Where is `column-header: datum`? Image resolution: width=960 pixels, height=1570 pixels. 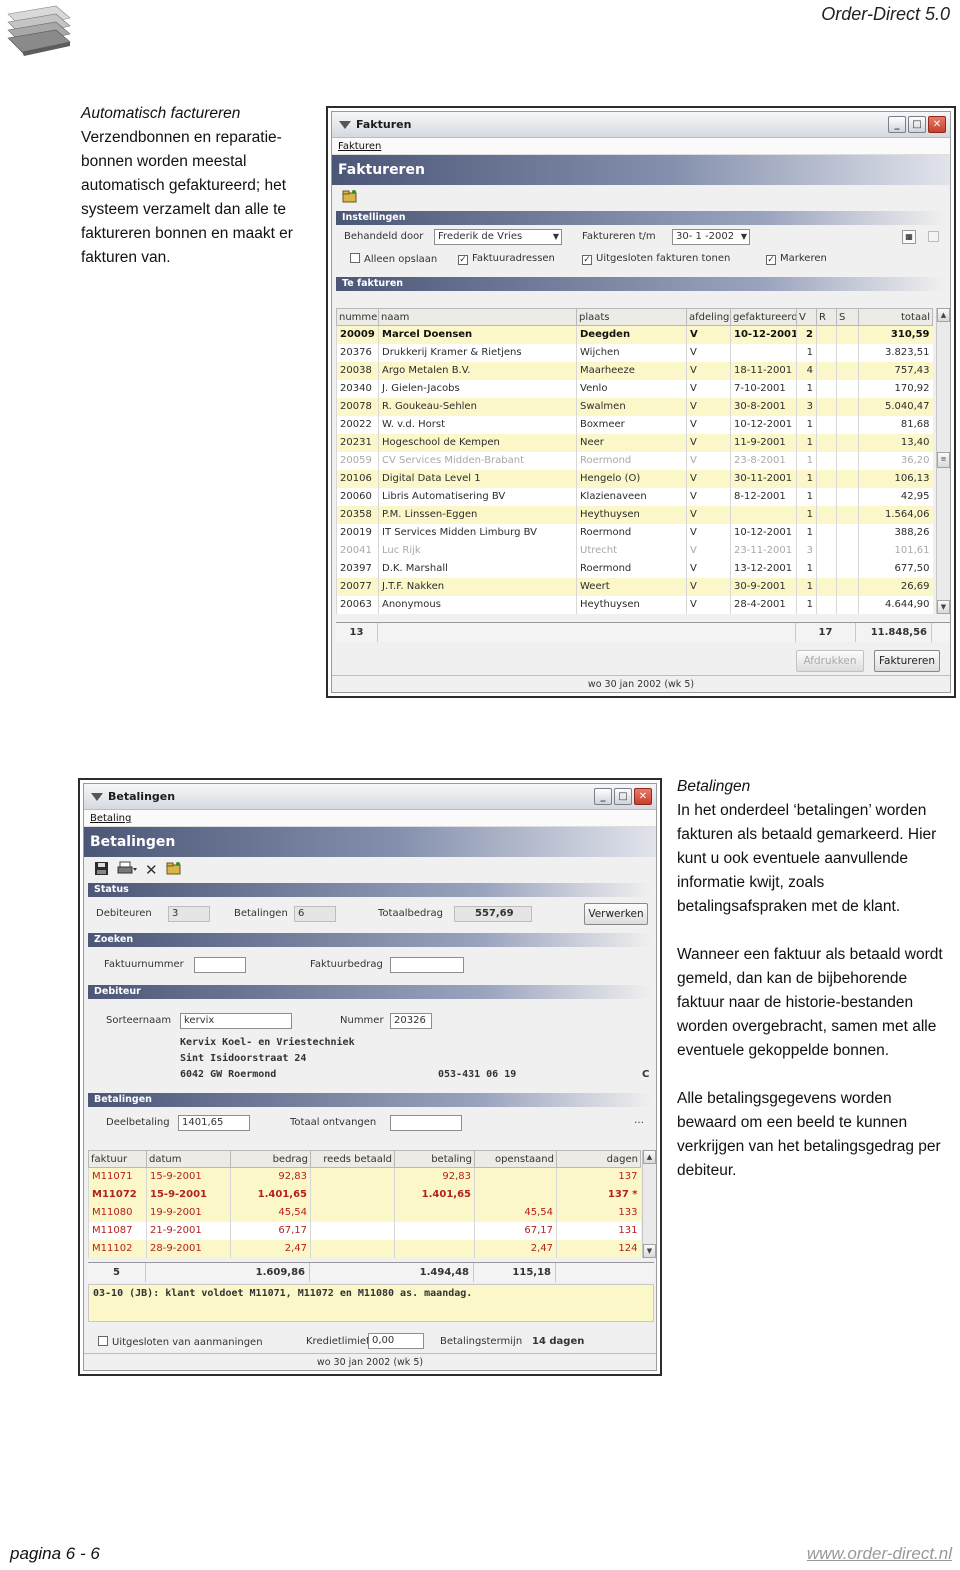
column-header: datum is located at coordinates (188, 1159).